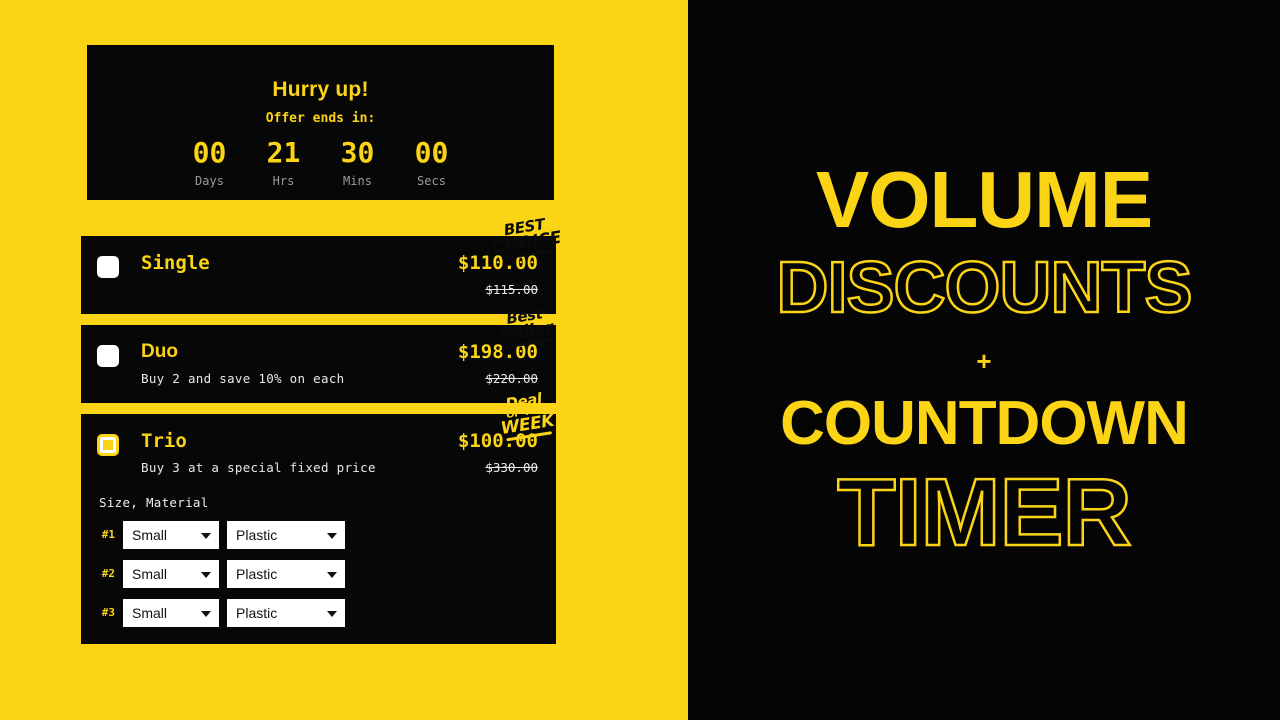  Describe the element at coordinates (984, 199) in the screenshot. I see `promo-line-volume: VOLUME` at that location.